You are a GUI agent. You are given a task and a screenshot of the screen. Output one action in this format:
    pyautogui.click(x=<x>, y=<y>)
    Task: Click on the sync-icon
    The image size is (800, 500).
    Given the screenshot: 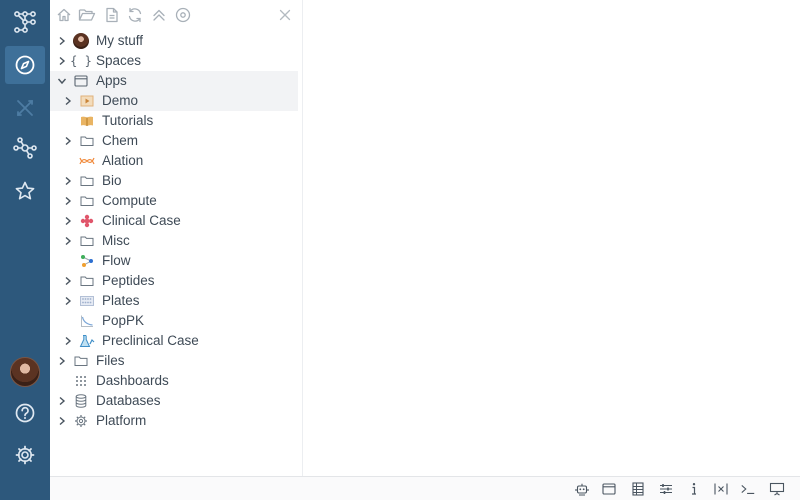 What is the action you would take?
    pyautogui.click(x=183, y=15)
    